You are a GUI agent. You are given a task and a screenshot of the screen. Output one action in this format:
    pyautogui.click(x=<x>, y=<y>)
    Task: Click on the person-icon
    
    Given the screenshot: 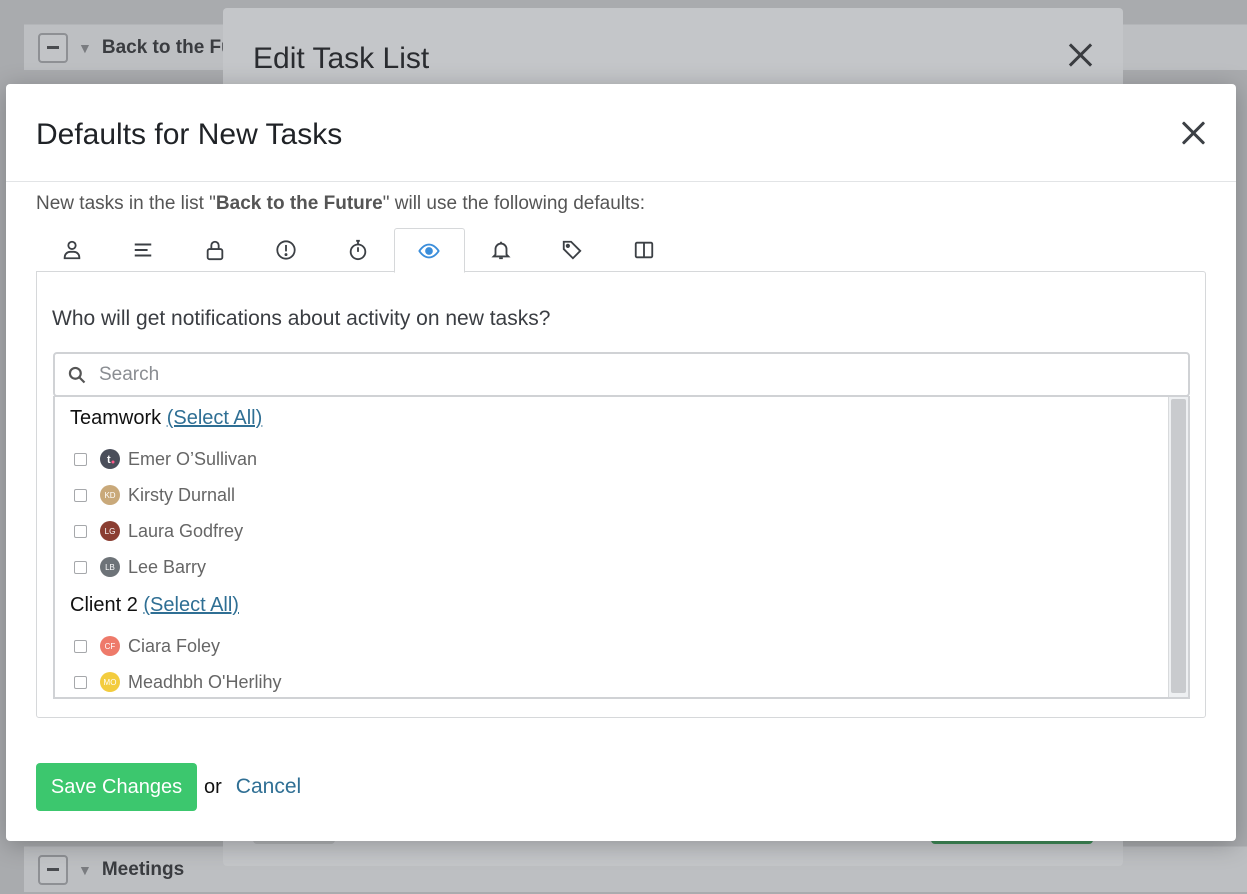 What is the action you would take?
    pyautogui.click(x=71, y=250)
    